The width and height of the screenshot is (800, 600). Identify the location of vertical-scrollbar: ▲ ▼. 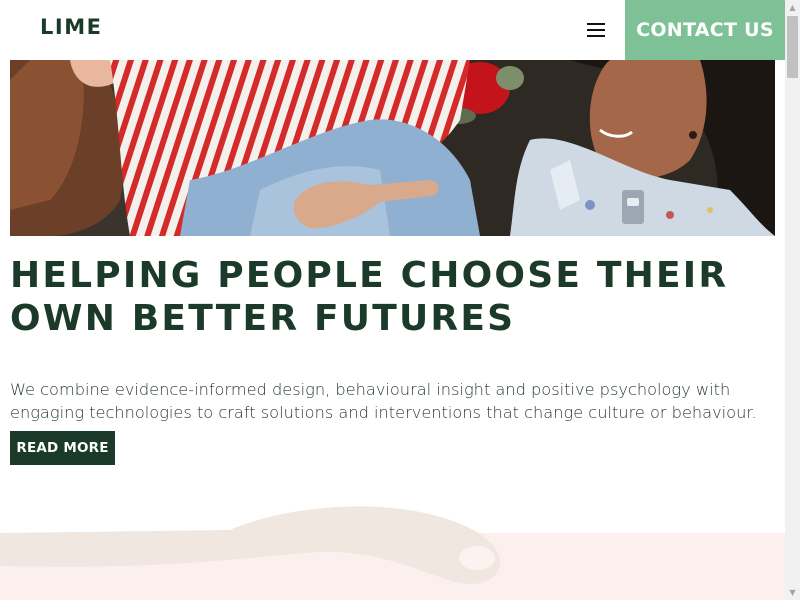
(792, 300).